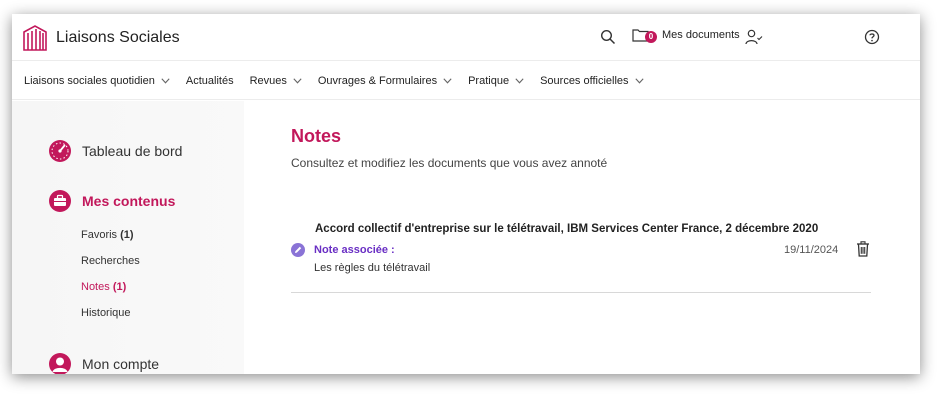  I want to click on nav-item-liaisons-sociales-quotidien: Liaisons sociales quotidien, so click(97, 81).